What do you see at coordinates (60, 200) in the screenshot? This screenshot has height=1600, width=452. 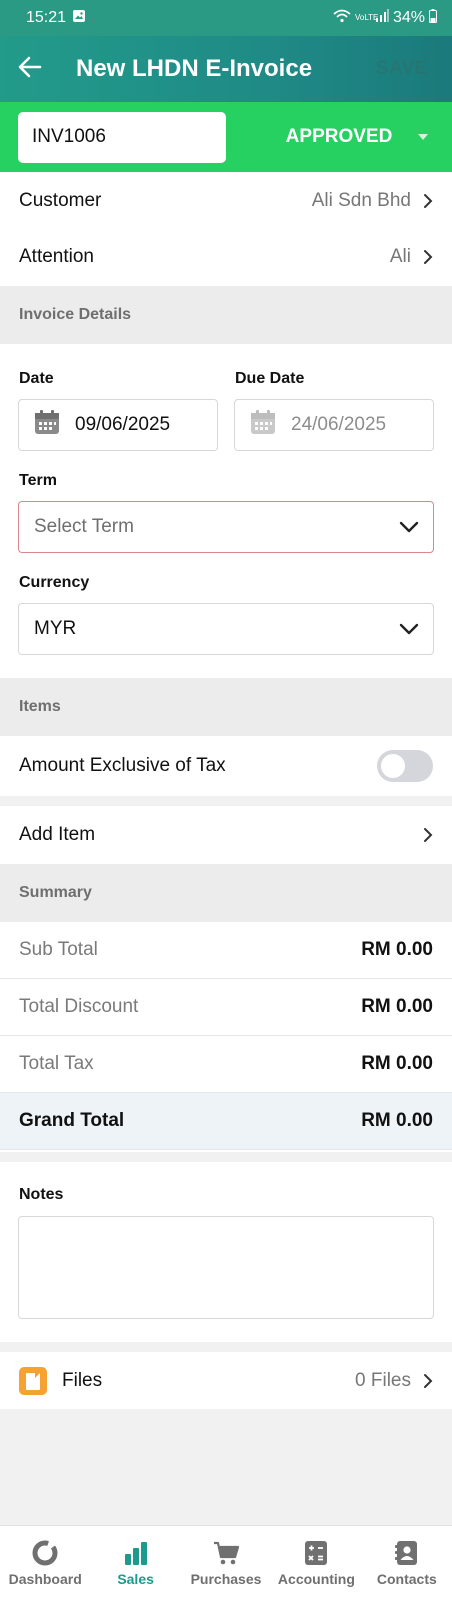 I see `customer-label: Customer` at bounding box center [60, 200].